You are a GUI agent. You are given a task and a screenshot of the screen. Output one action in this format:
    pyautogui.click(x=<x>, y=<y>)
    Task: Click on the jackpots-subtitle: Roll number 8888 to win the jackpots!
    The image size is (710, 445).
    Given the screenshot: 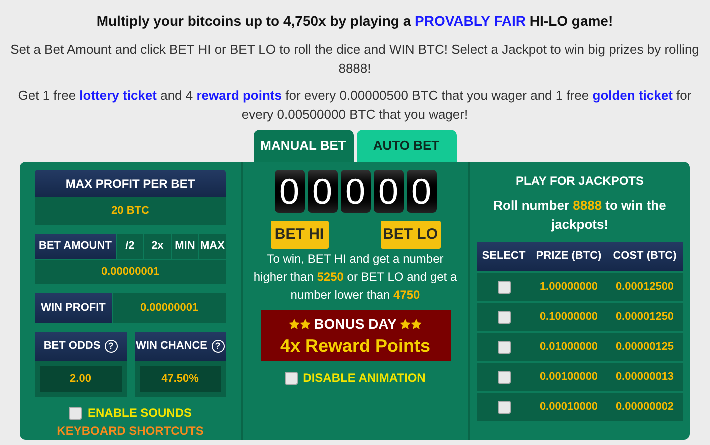 What is the action you would take?
    pyautogui.click(x=580, y=215)
    